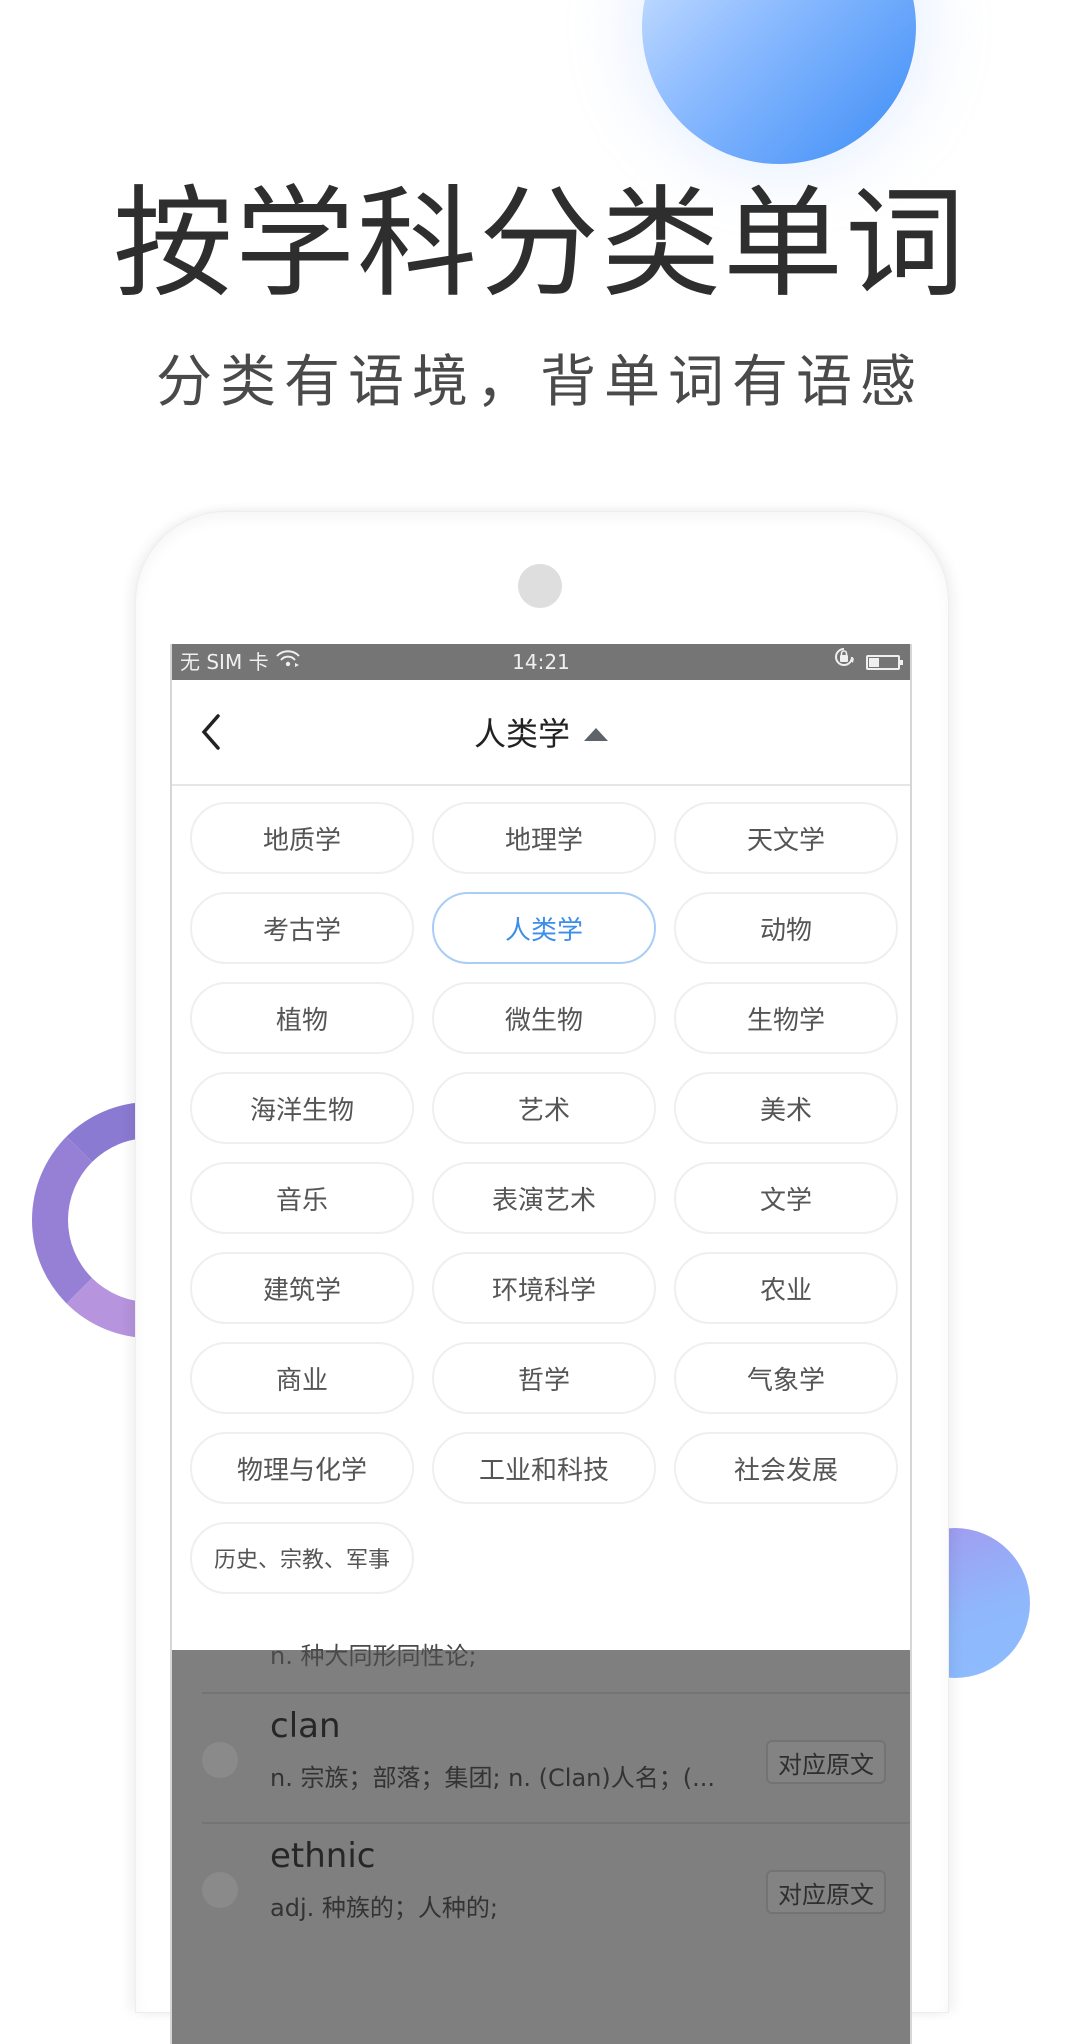  Describe the element at coordinates (541, 1758) in the screenshot. I see `word-row: clan n. 宗族；部落；集团; n. (Clan)人名；(... 对应原文` at that location.